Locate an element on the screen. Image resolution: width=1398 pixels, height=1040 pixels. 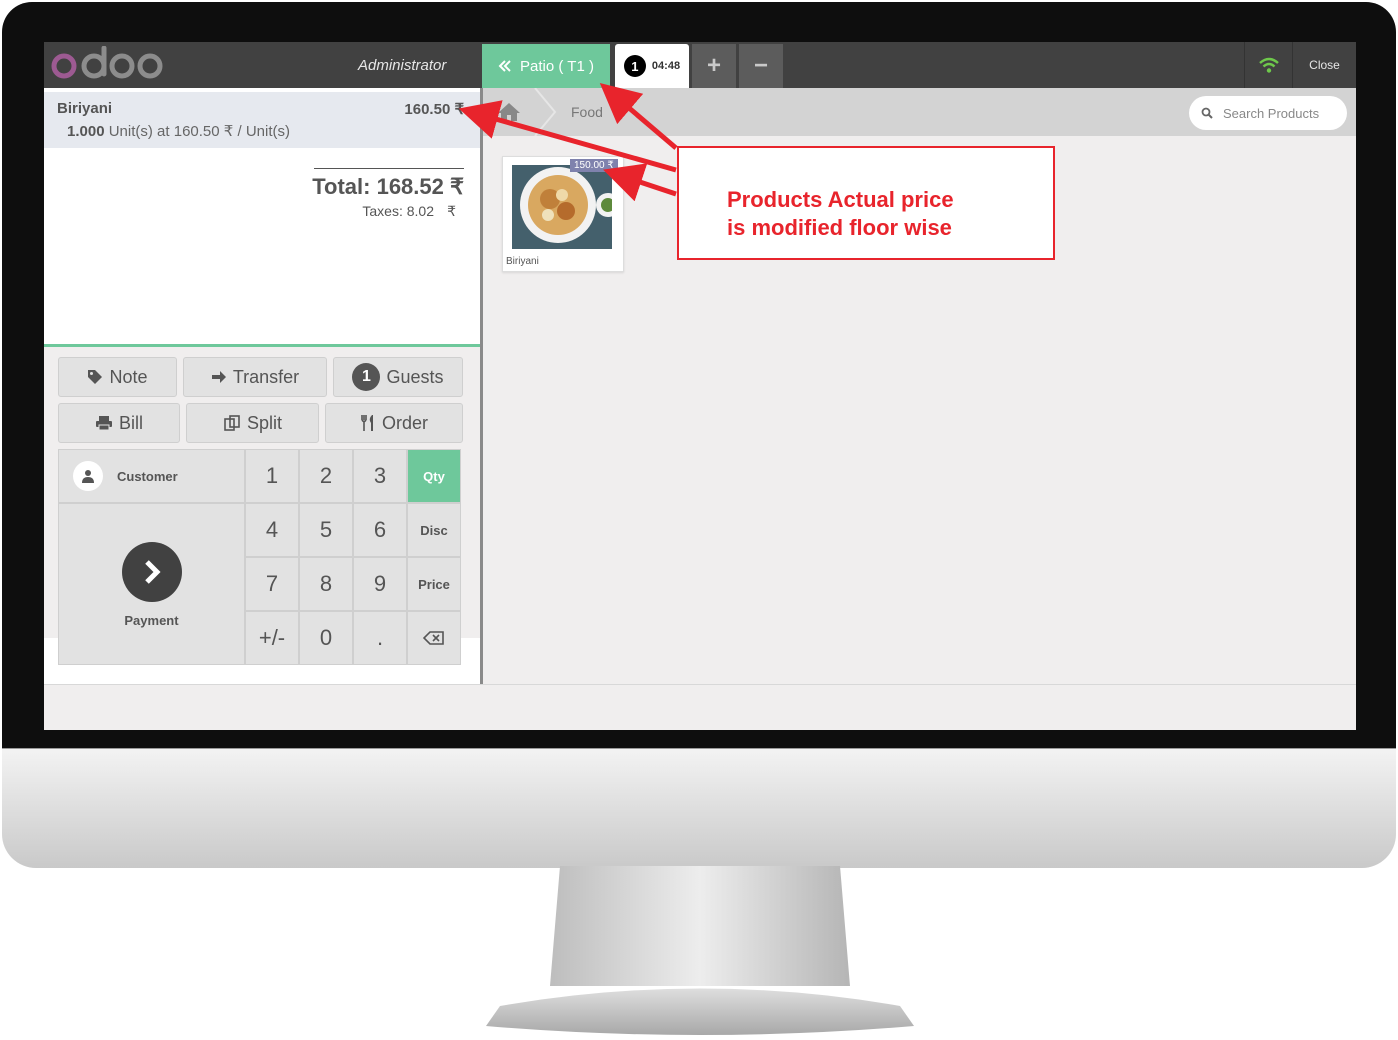
guests-button-label: Guests is located at coordinates (415, 376).